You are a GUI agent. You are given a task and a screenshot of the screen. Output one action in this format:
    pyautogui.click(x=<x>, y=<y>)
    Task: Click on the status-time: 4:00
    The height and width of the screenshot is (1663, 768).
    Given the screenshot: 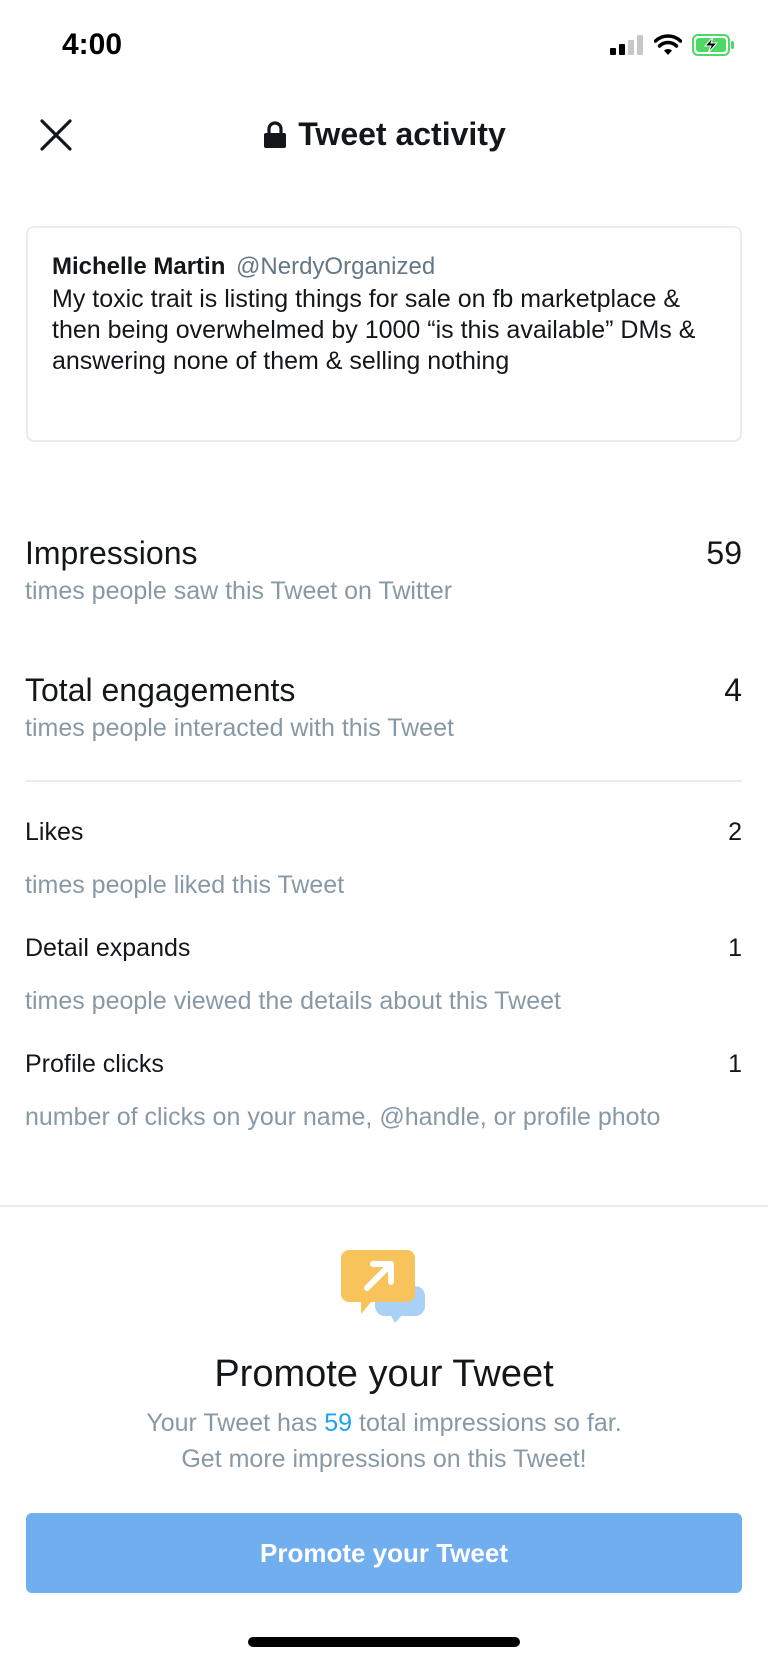 What is the action you would take?
    pyautogui.click(x=92, y=44)
    